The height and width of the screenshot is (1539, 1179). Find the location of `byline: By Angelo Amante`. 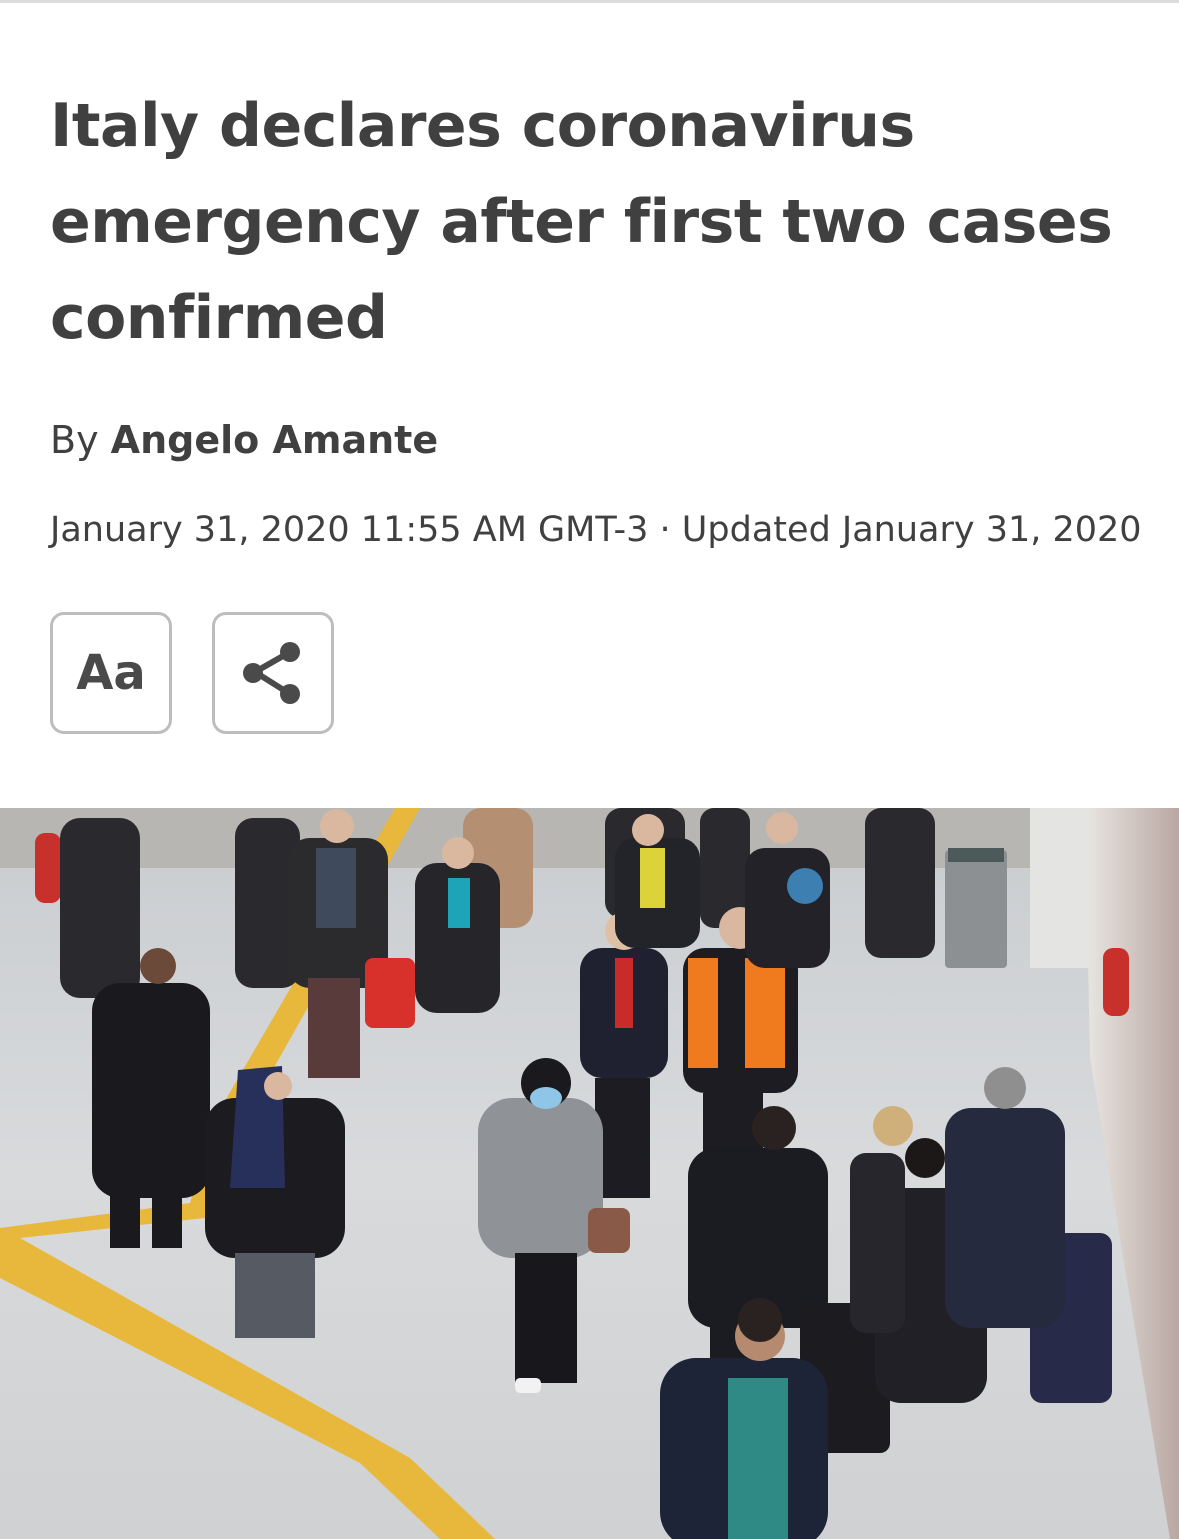

byline: By Angelo Amante is located at coordinates (244, 440).